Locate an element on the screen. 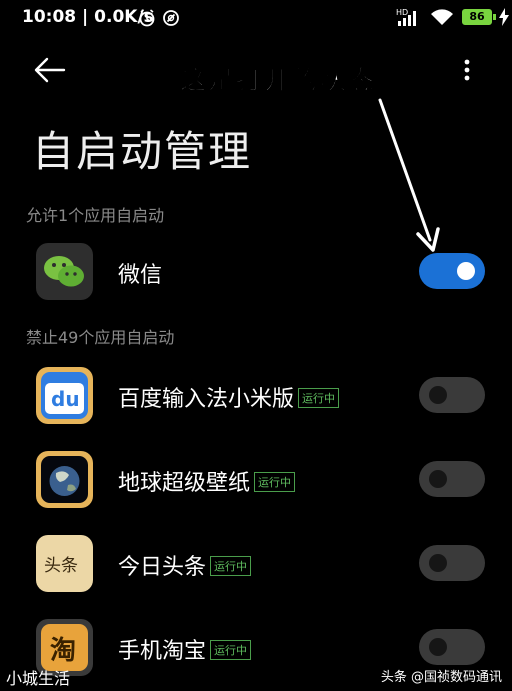 This screenshot has height=691, width=512. app-row-wechat: 微信 is located at coordinates (256, 278).